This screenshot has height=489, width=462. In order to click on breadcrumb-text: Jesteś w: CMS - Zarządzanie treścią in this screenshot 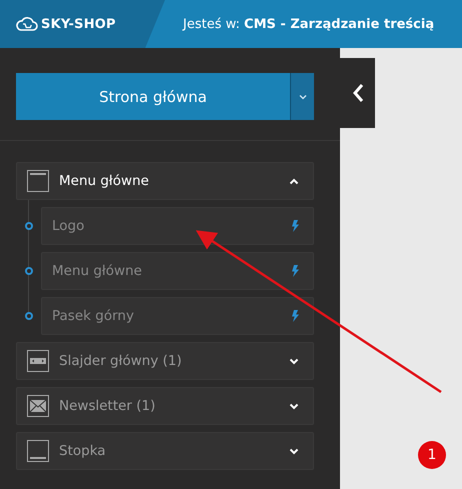, I will do `click(308, 24)`.